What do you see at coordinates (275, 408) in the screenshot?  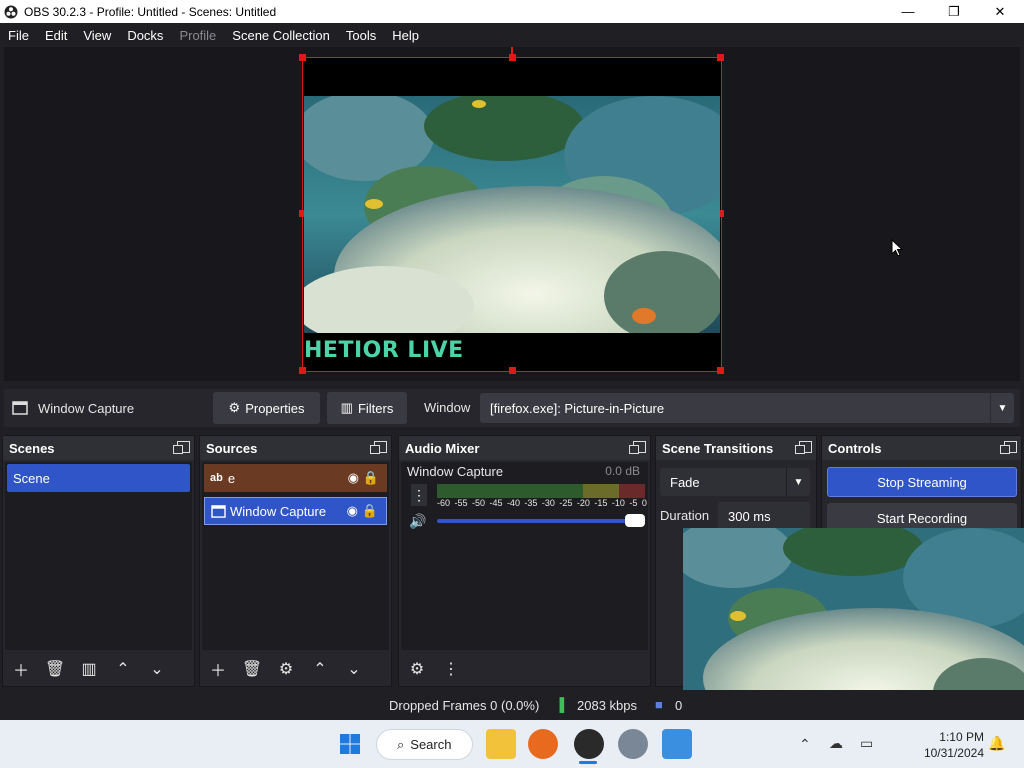 I see `properties-label: Properties` at bounding box center [275, 408].